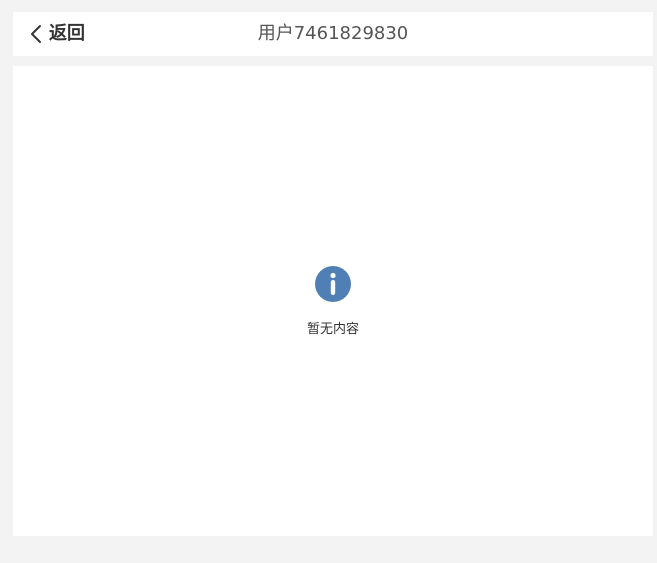 The width and height of the screenshot is (657, 563). I want to click on top-navigation-bar: 返回 用户7461829830, so click(333, 34).